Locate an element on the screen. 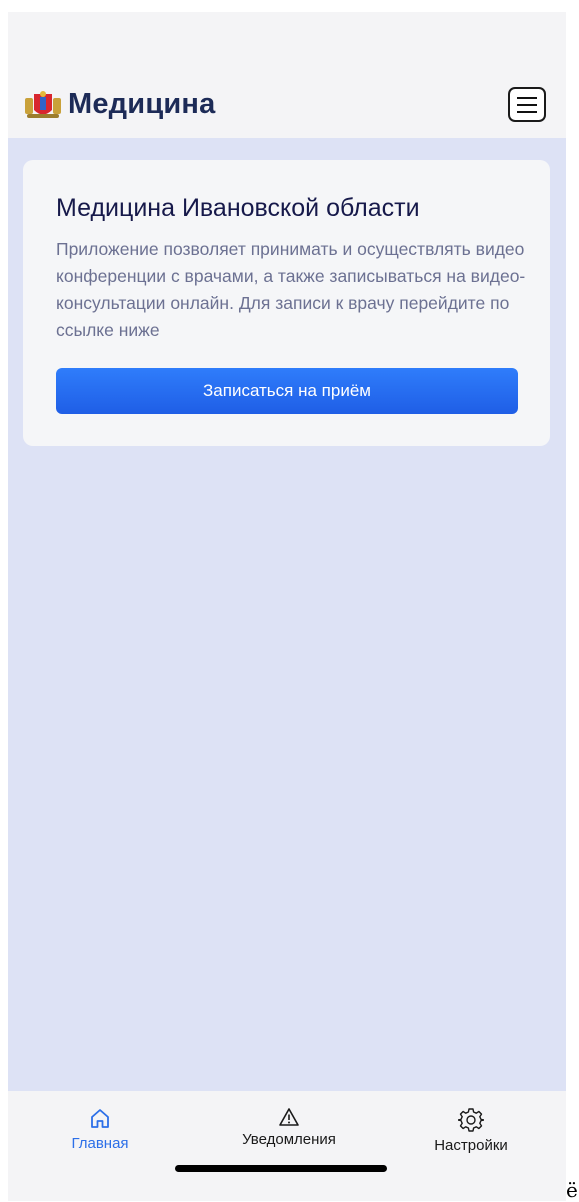 Image resolution: width=579 pixels, height=1202 pixels. card-title: Медицина Ивановской области is located at coordinates (238, 208).